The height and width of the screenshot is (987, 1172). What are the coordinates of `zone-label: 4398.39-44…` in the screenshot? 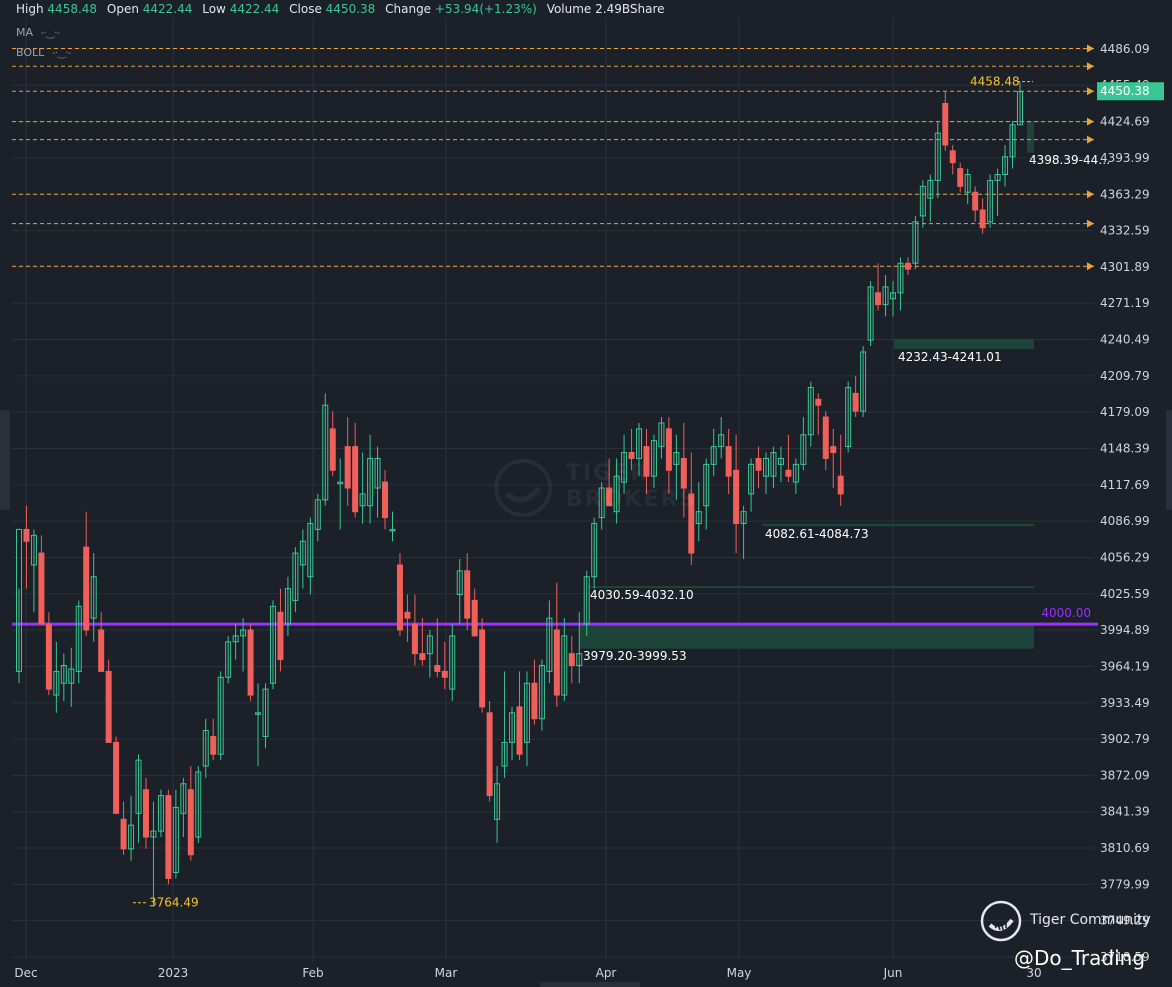 It's located at (1069, 160).